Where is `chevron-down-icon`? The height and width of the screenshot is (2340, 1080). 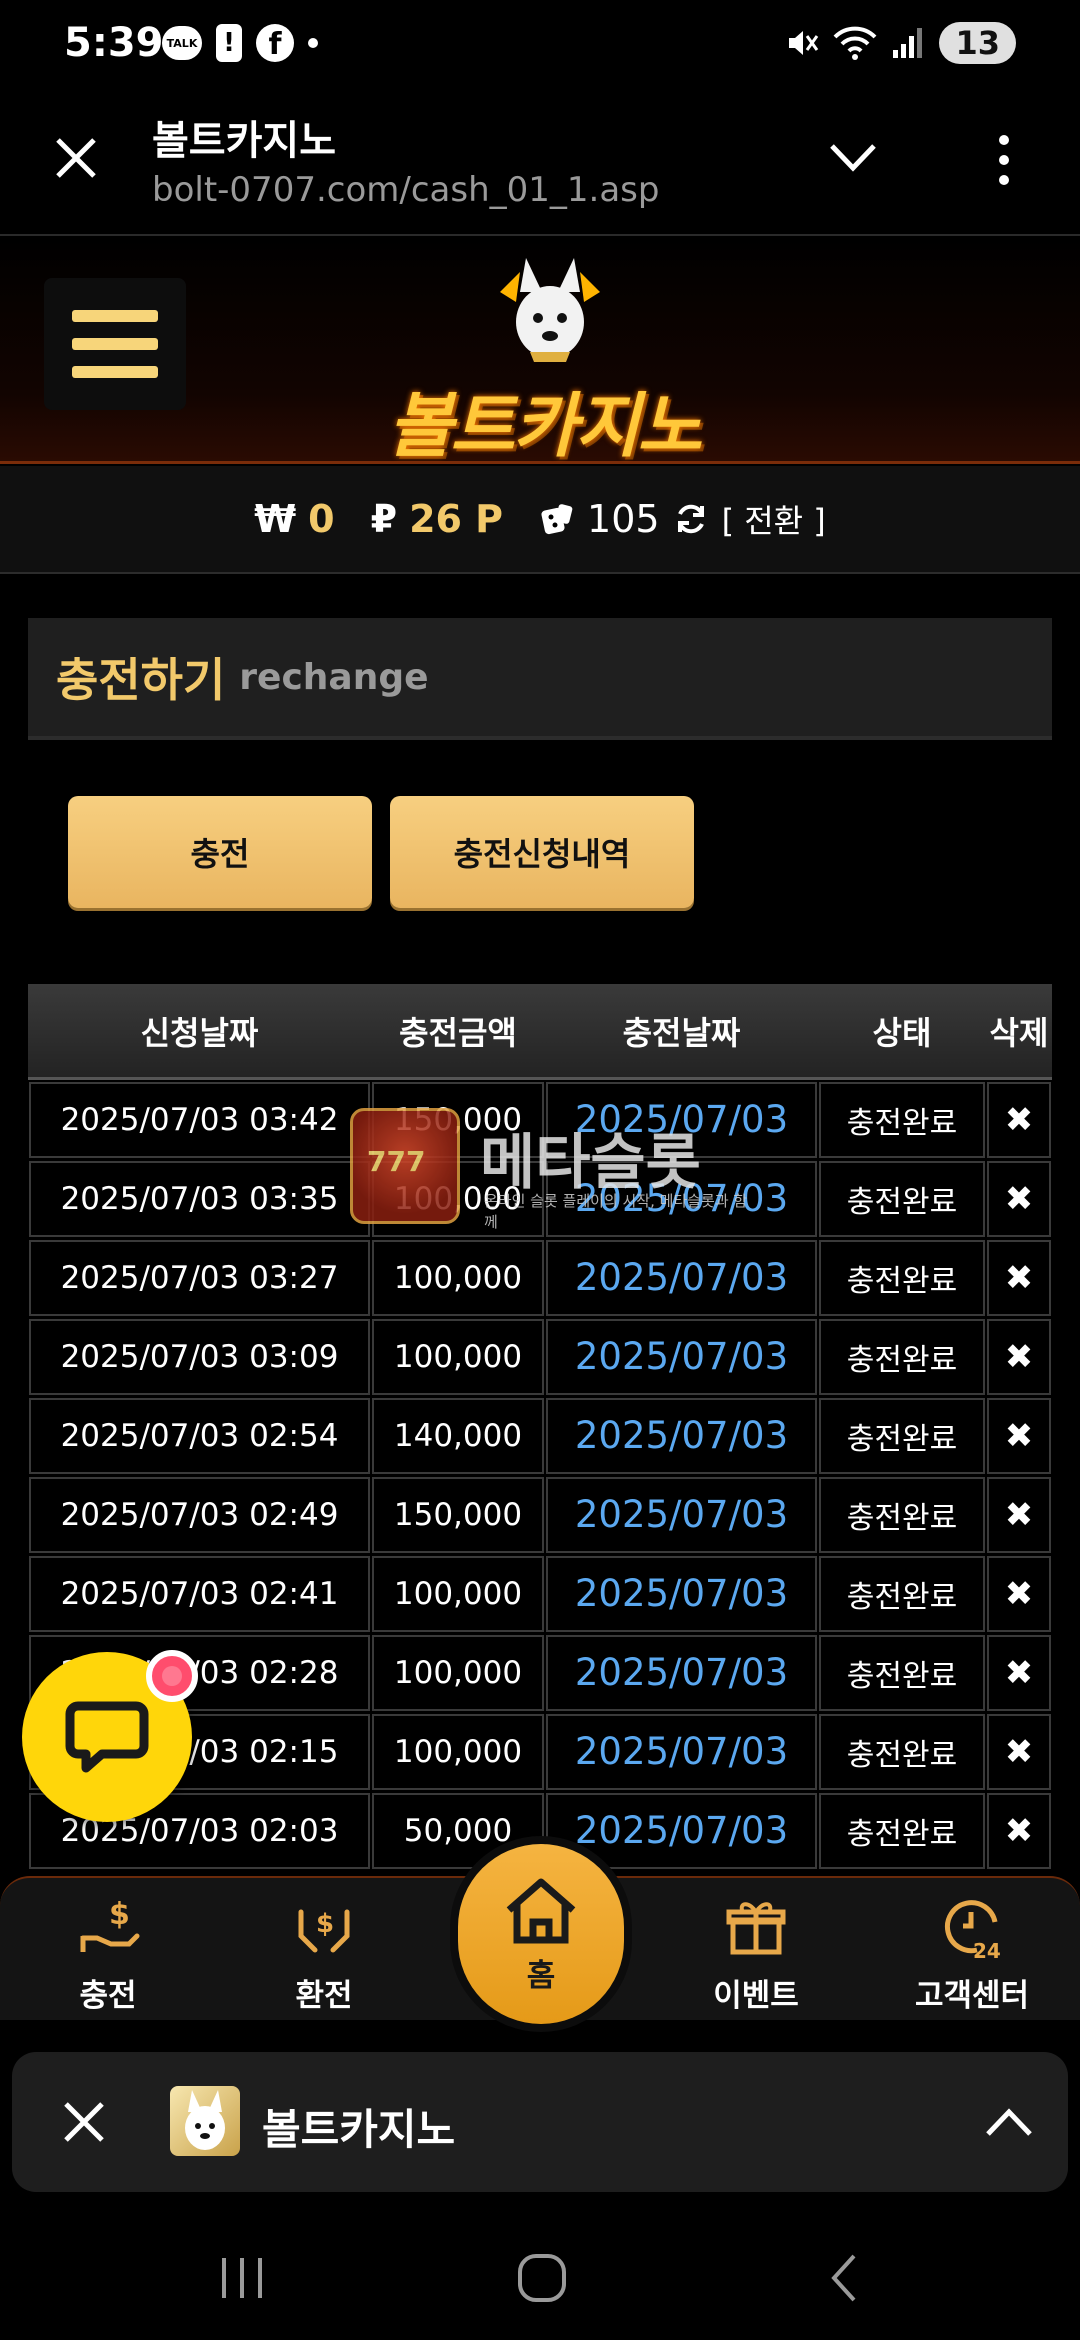
chevron-down-icon is located at coordinates (853, 158).